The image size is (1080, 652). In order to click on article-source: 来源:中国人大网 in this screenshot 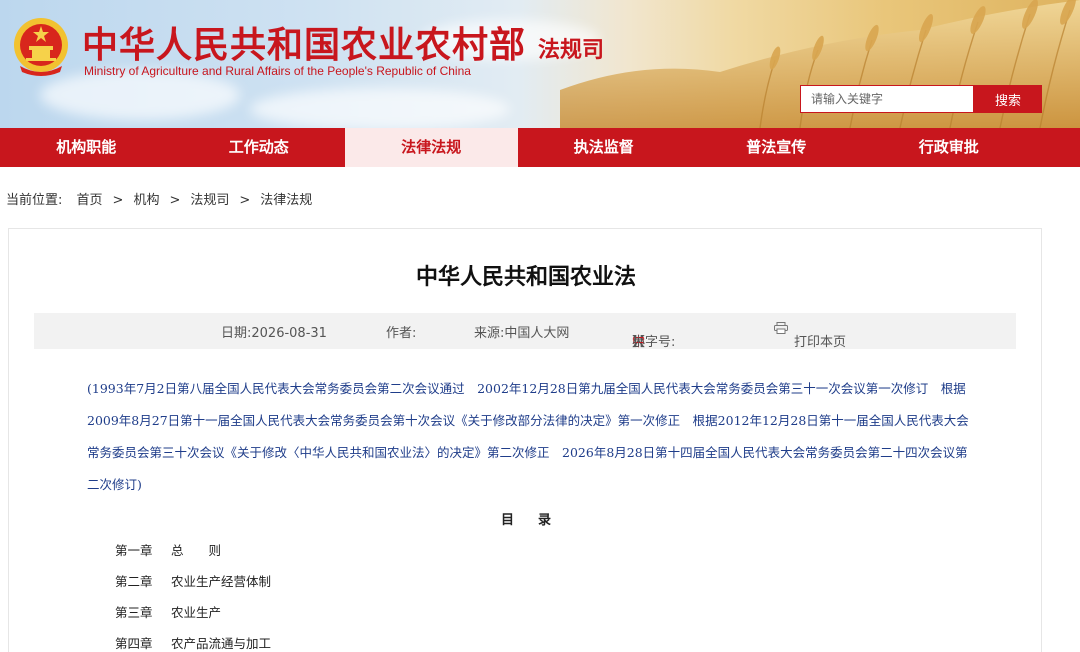, I will do `click(522, 333)`.